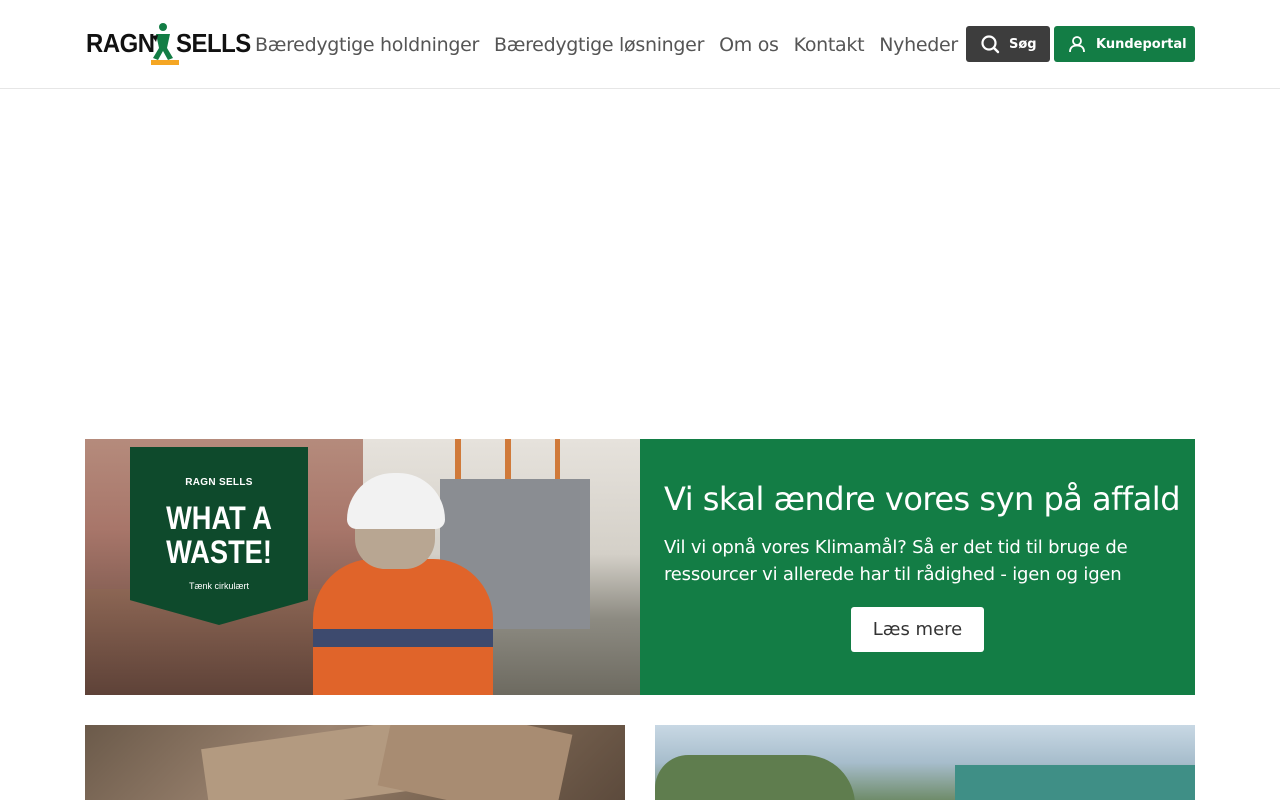 The image size is (1280, 800). Describe the element at coordinates (120, 43) in the screenshot. I see `logo-text-left: RAGN` at that location.